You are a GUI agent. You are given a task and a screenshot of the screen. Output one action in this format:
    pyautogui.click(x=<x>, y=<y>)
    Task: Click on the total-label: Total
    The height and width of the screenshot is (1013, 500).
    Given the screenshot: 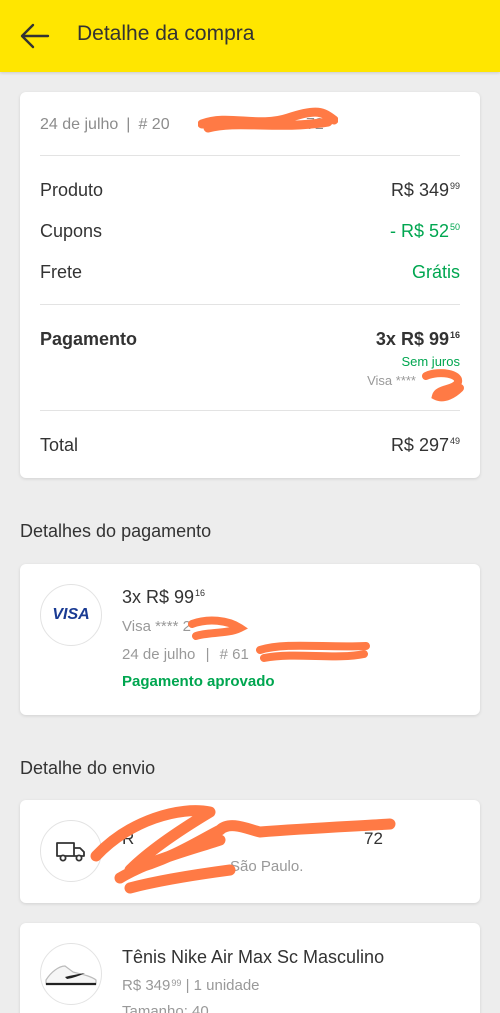 What is the action you would take?
    pyautogui.click(x=59, y=445)
    